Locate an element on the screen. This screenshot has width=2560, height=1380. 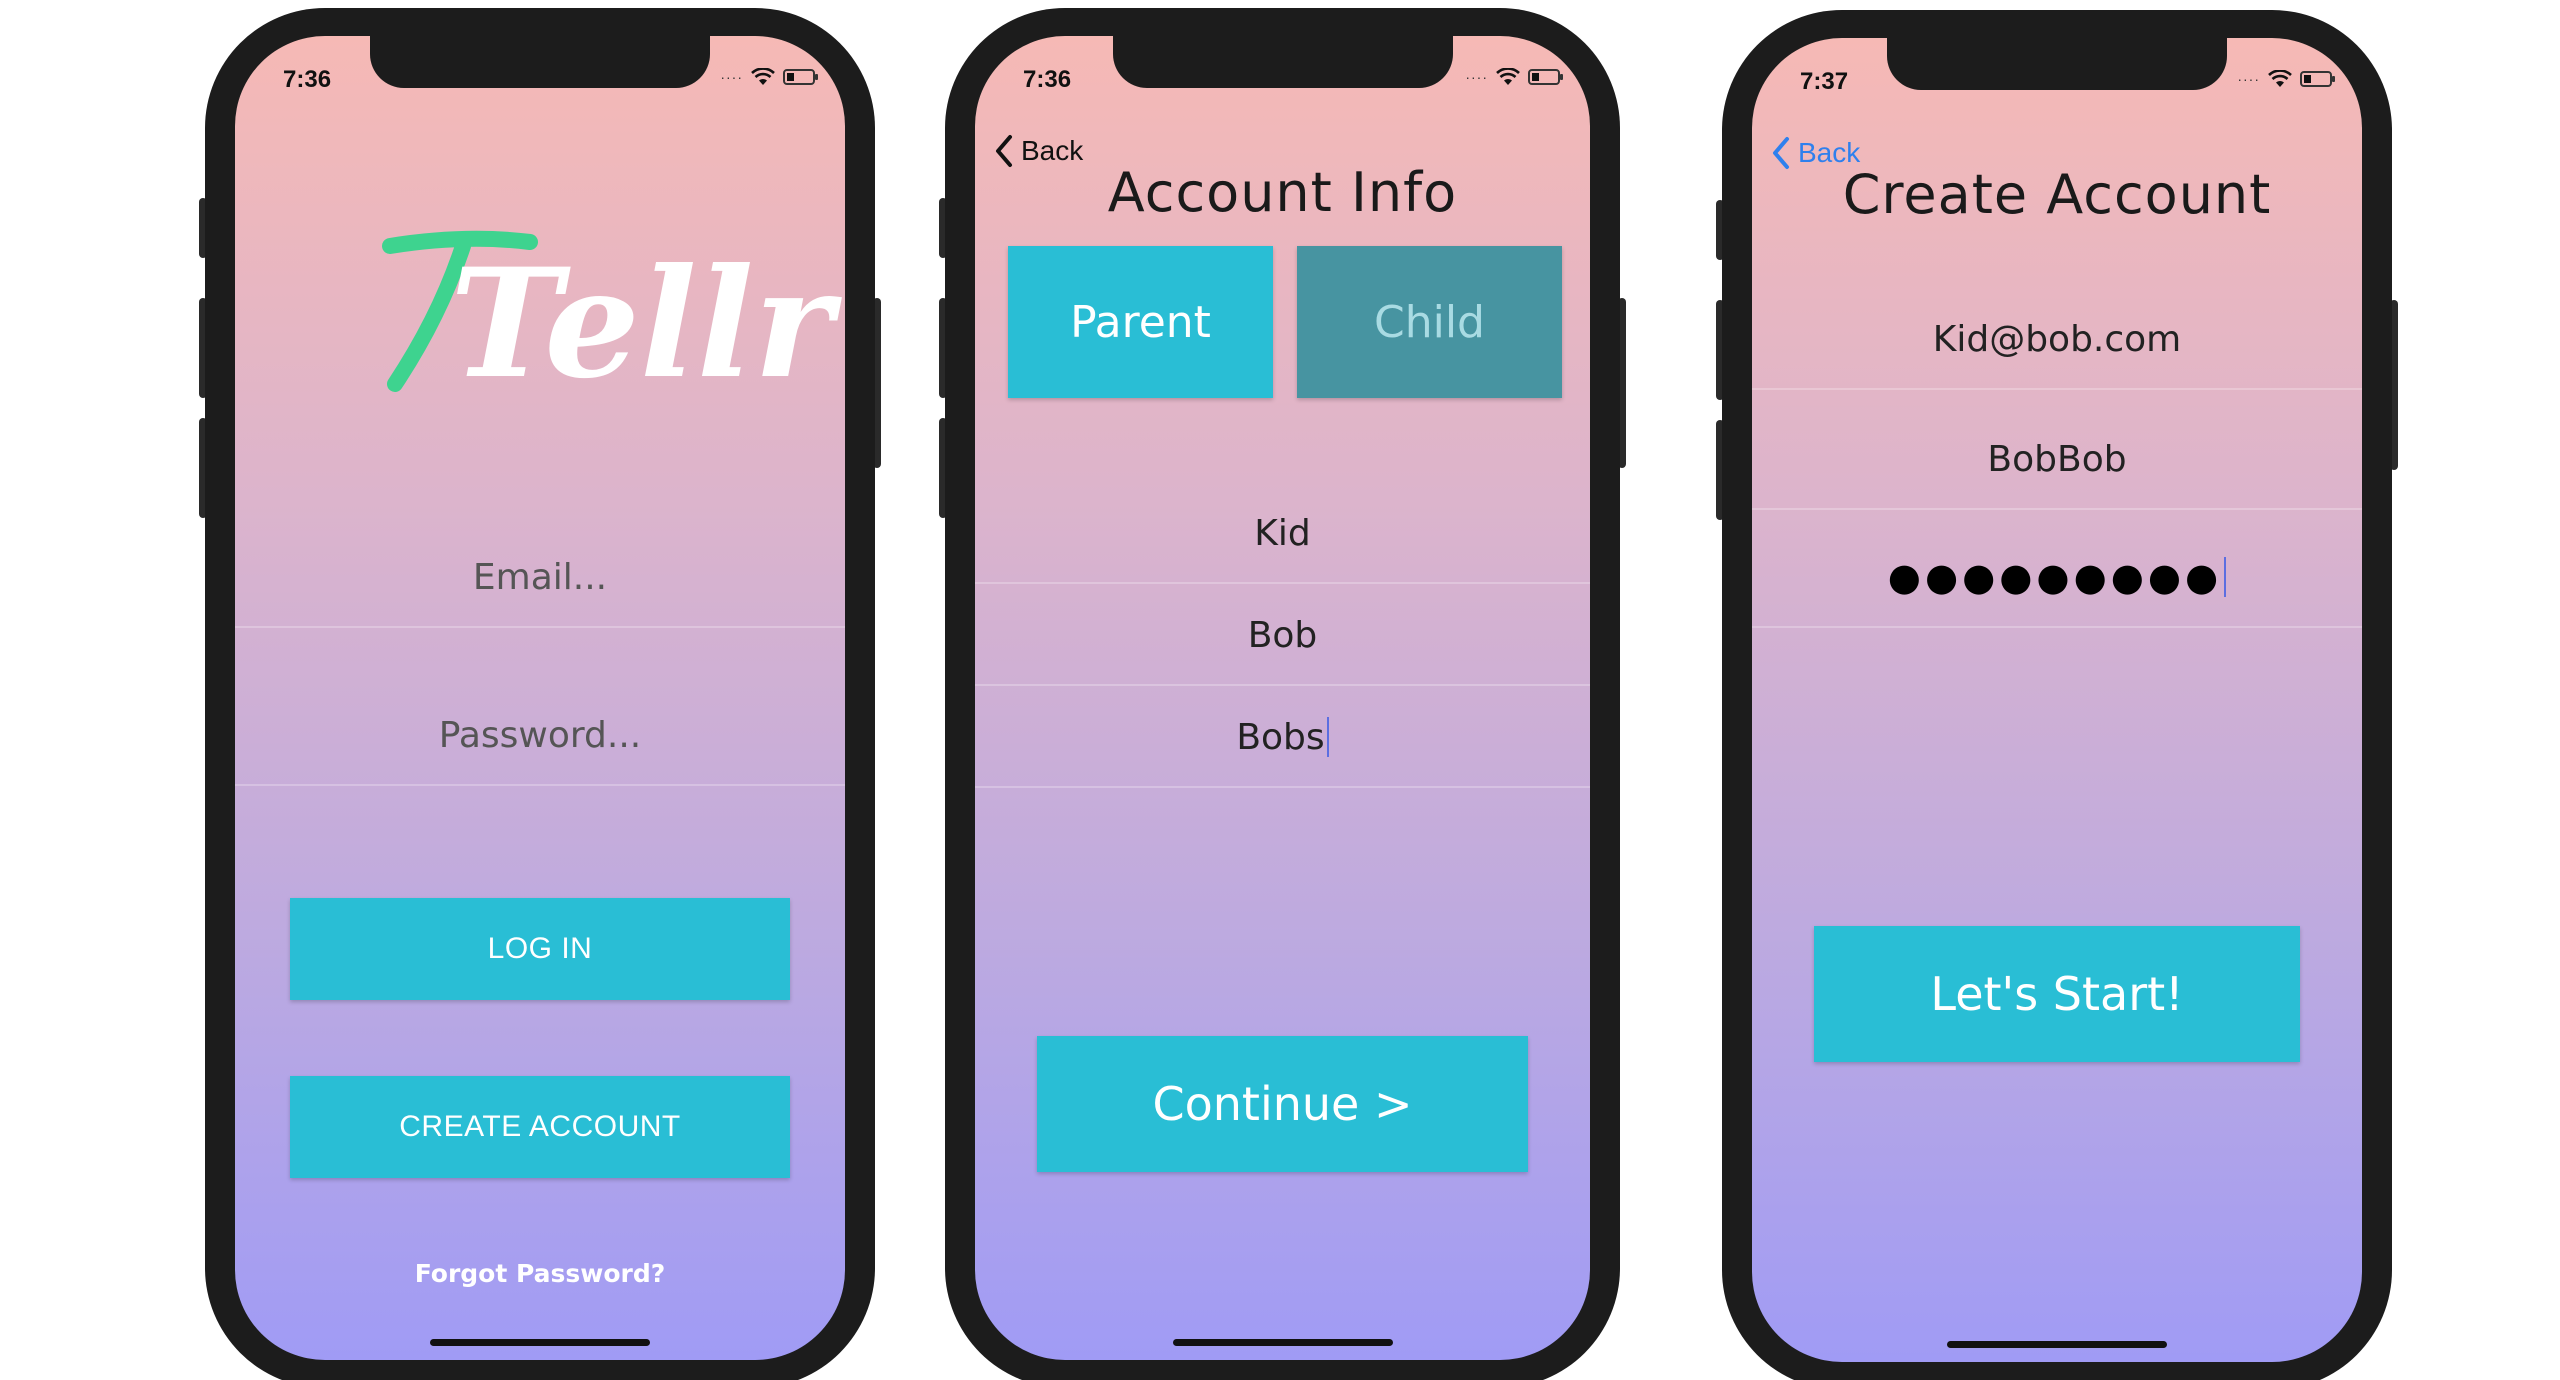
tellr-logo: Tellr is located at coordinates (540, 314).